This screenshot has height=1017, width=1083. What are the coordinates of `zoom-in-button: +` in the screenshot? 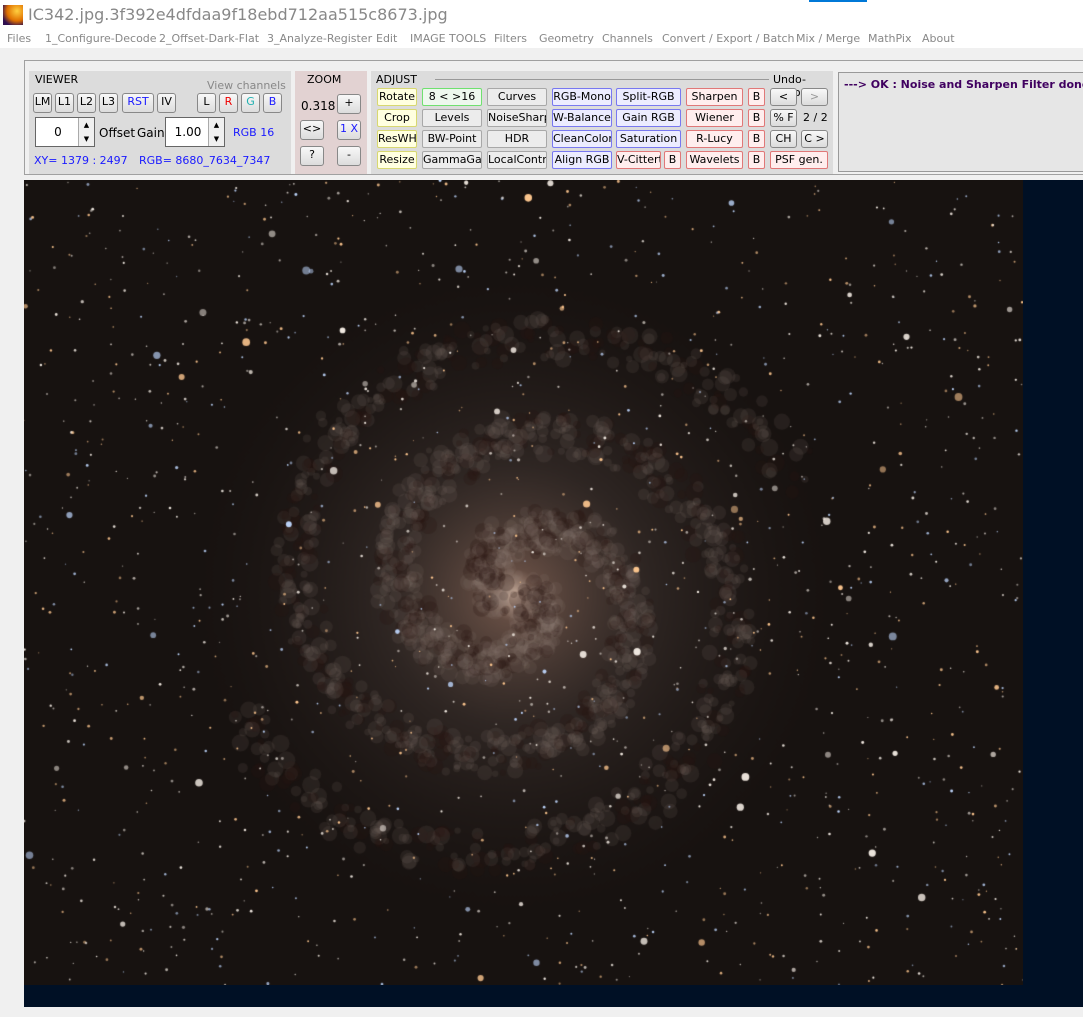 It's located at (349, 104).